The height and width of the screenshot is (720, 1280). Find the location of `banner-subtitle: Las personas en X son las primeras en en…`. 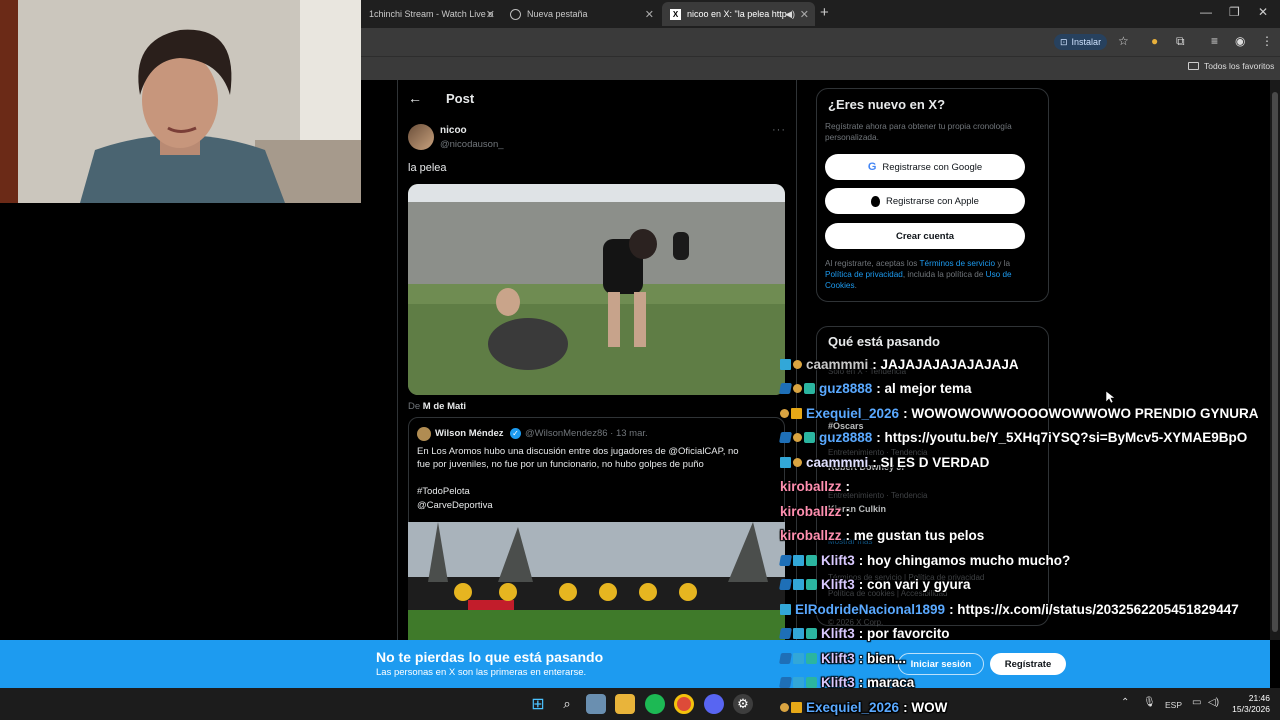

banner-subtitle: Las personas en X son las primeras en en… is located at coordinates (481, 672).